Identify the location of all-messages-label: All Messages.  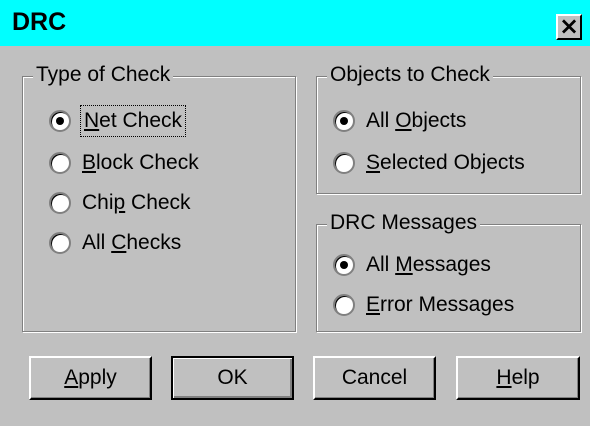
(428, 264).